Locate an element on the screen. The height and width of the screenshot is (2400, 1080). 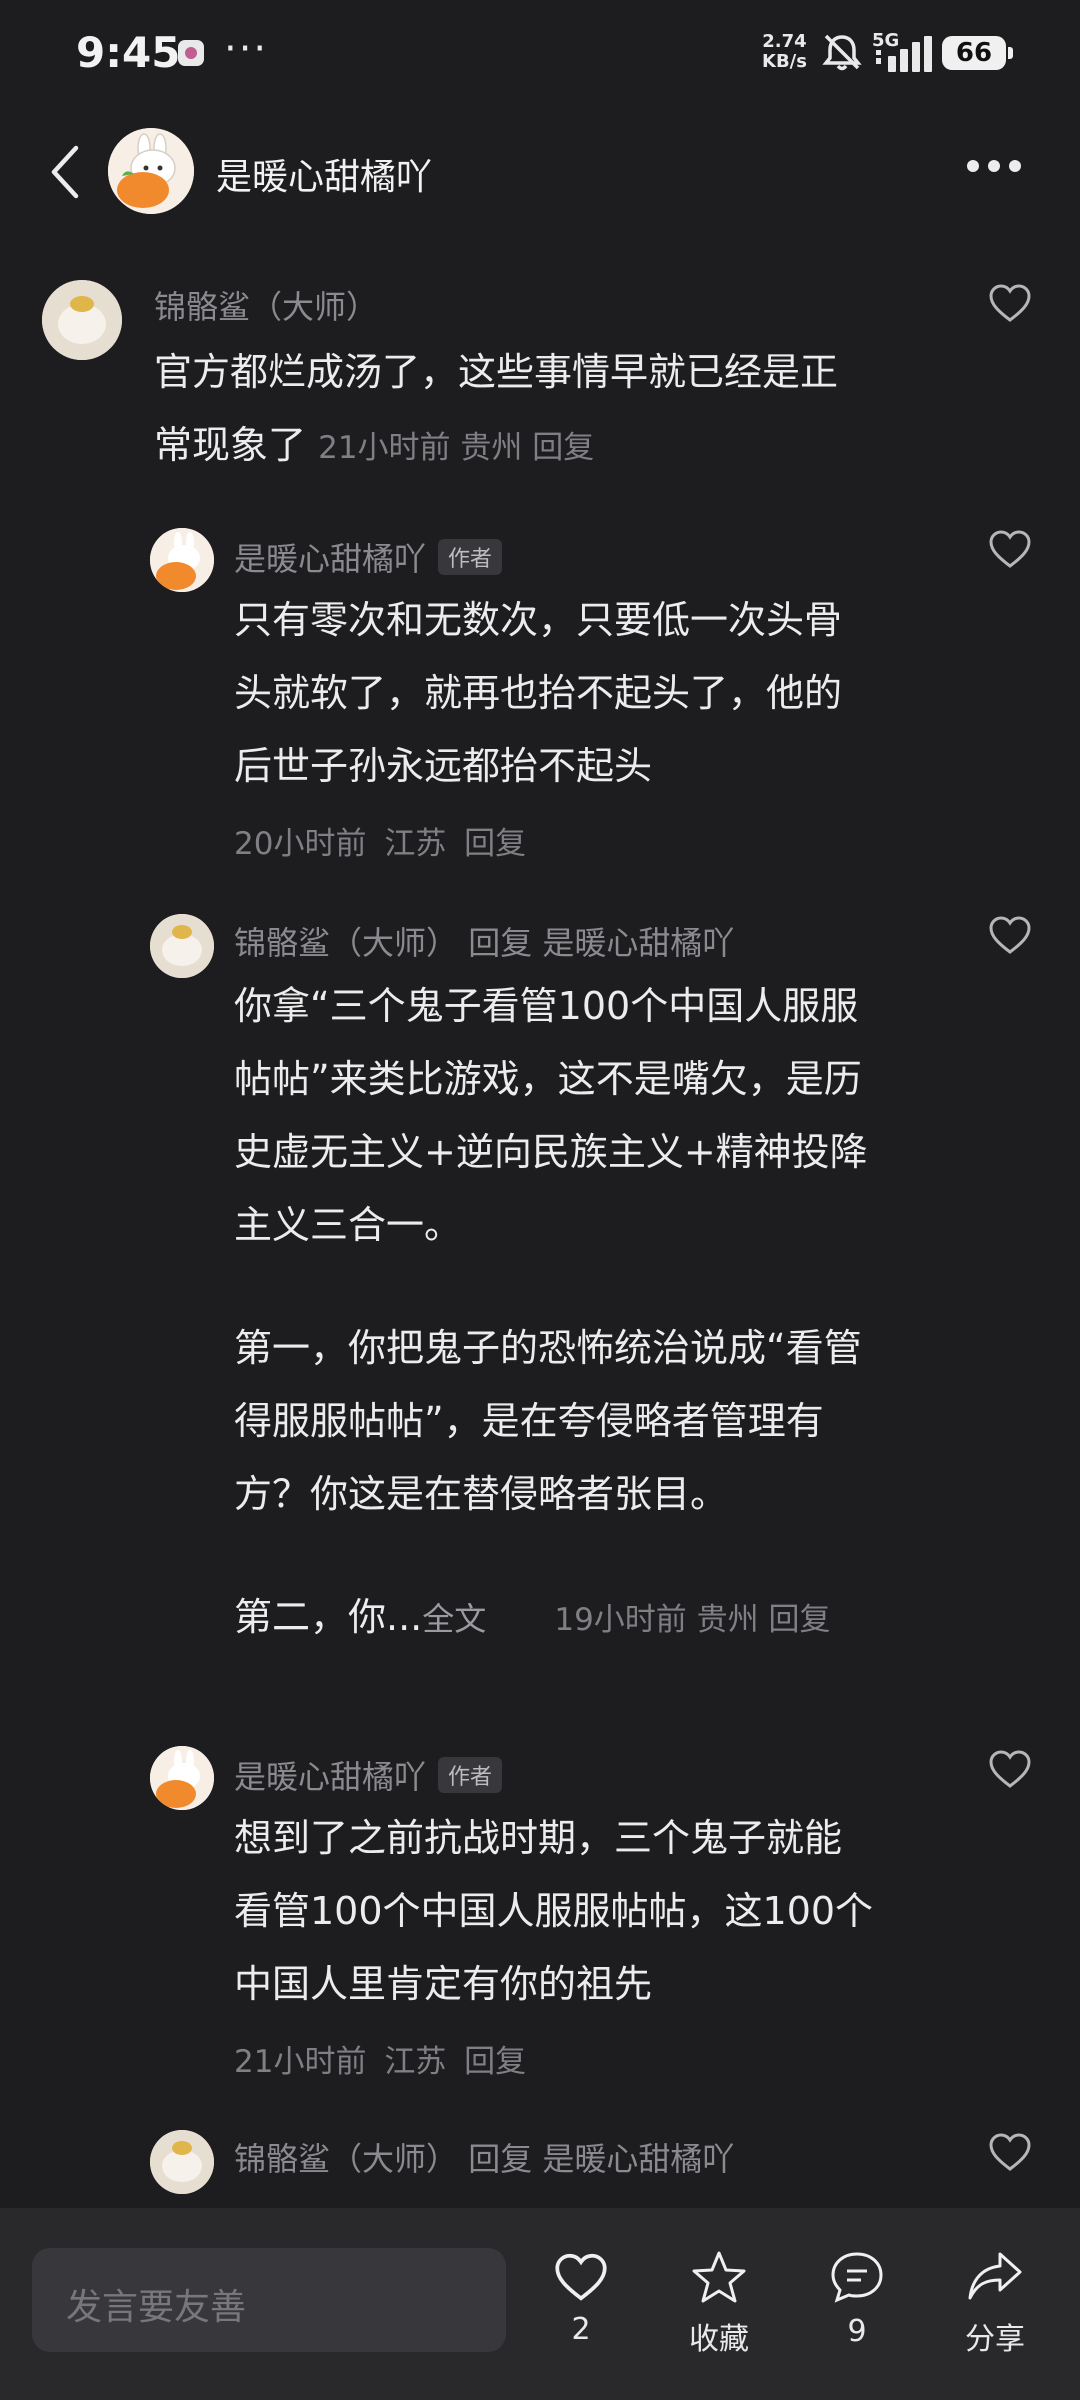
mute-bell-icon is located at coordinates (842, 54).